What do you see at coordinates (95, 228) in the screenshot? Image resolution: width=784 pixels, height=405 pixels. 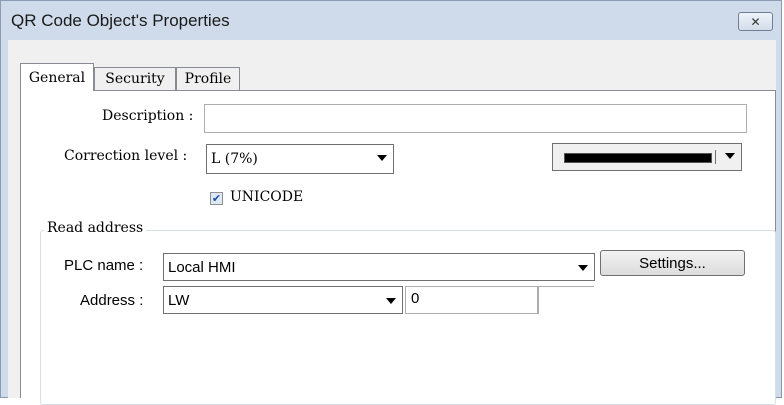 I see `read-address-group-label: Read address` at bounding box center [95, 228].